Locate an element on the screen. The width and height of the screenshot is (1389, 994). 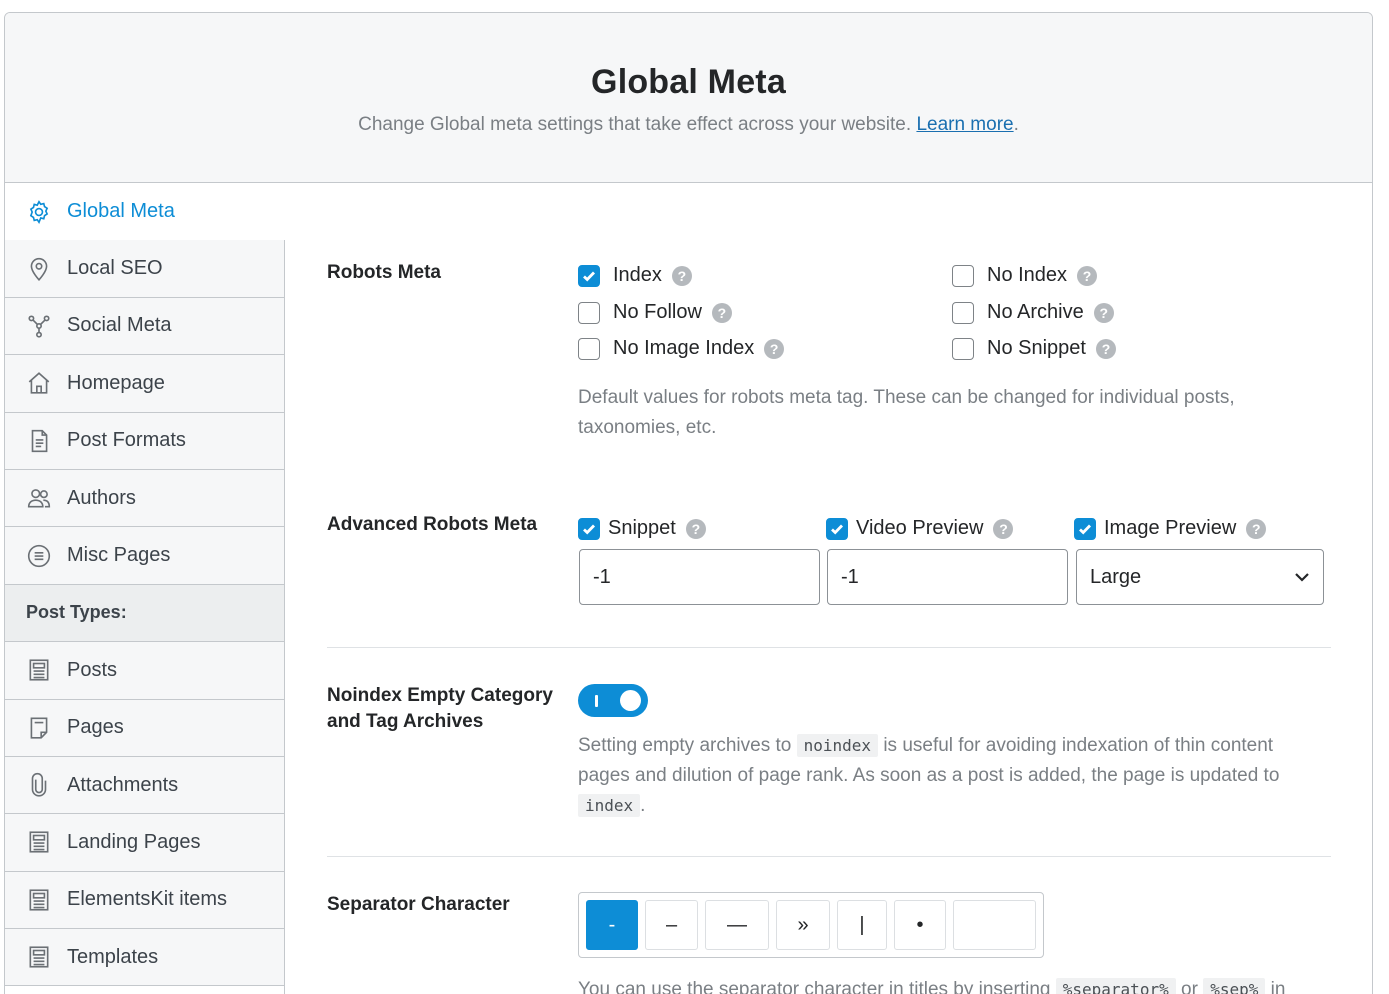
checkbox-no-index: No Index ? is located at coordinates (1025, 275).